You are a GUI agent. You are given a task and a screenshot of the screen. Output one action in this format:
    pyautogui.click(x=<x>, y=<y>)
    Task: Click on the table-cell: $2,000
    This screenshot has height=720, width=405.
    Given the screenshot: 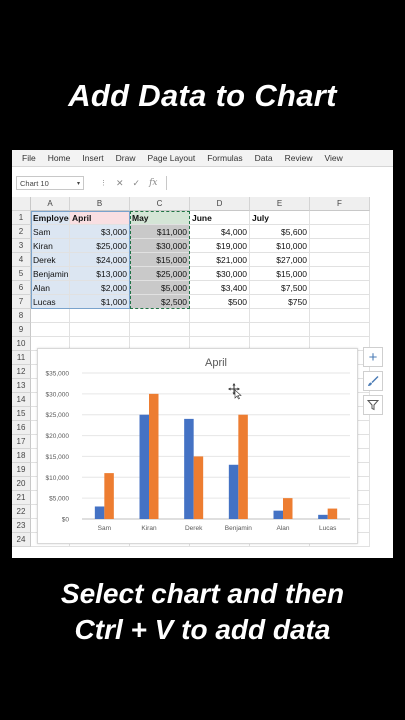 What is the action you would take?
    pyautogui.click(x=100, y=288)
    